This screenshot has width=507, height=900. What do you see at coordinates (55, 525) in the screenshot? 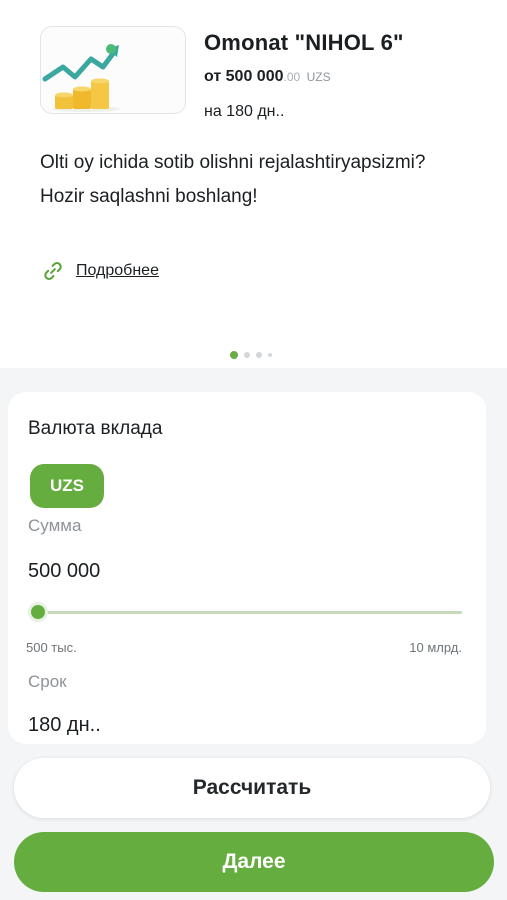
I see `sum-label: Сумма` at bounding box center [55, 525].